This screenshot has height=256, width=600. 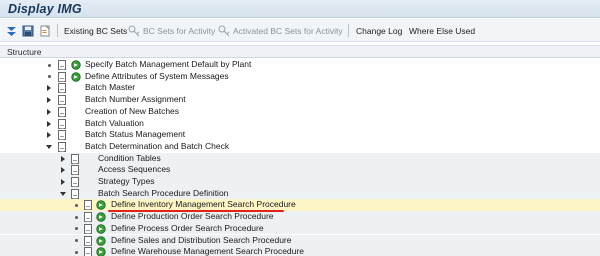 What do you see at coordinates (24, 52) in the screenshot?
I see `structure-header-label: Structure` at bounding box center [24, 52].